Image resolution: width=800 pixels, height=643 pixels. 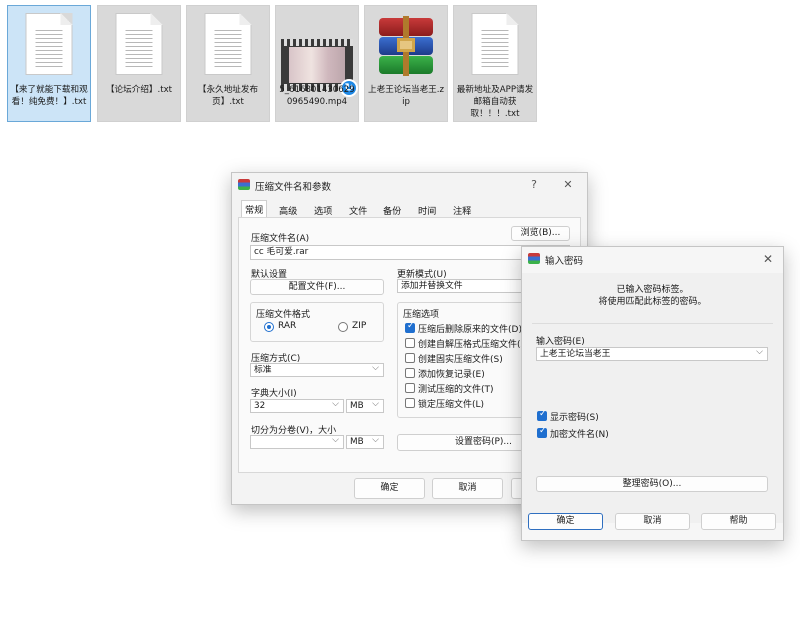 I want to click on tab-bar: 常规 高级 选项 文件 备份 时间 注释, so click(x=409, y=209).